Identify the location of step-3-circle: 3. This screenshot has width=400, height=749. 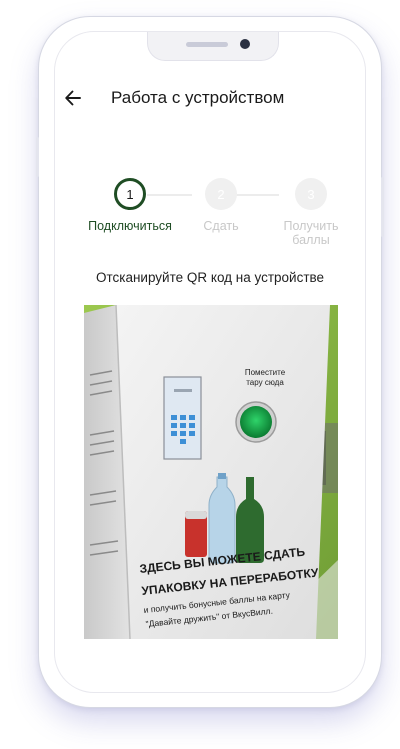
(311, 194).